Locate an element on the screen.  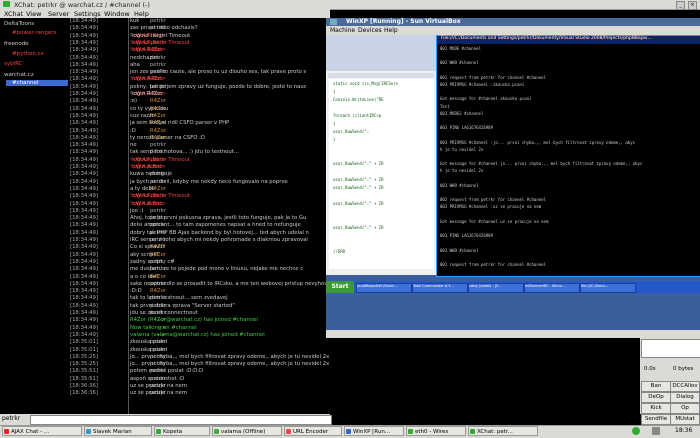
volume-tray-icon is located at coordinates (656, 431).